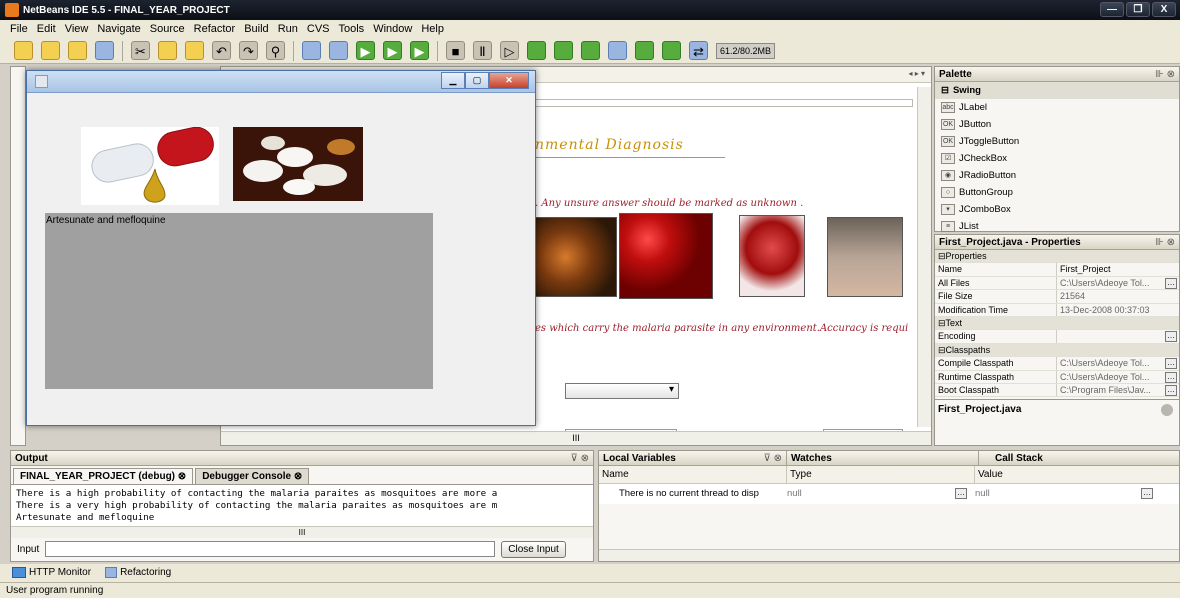 This screenshot has height=598, width=1180. Describe the element at coordinates (215, 29) in the screenshot. I see `menu-refactor: Refactor` at that location.